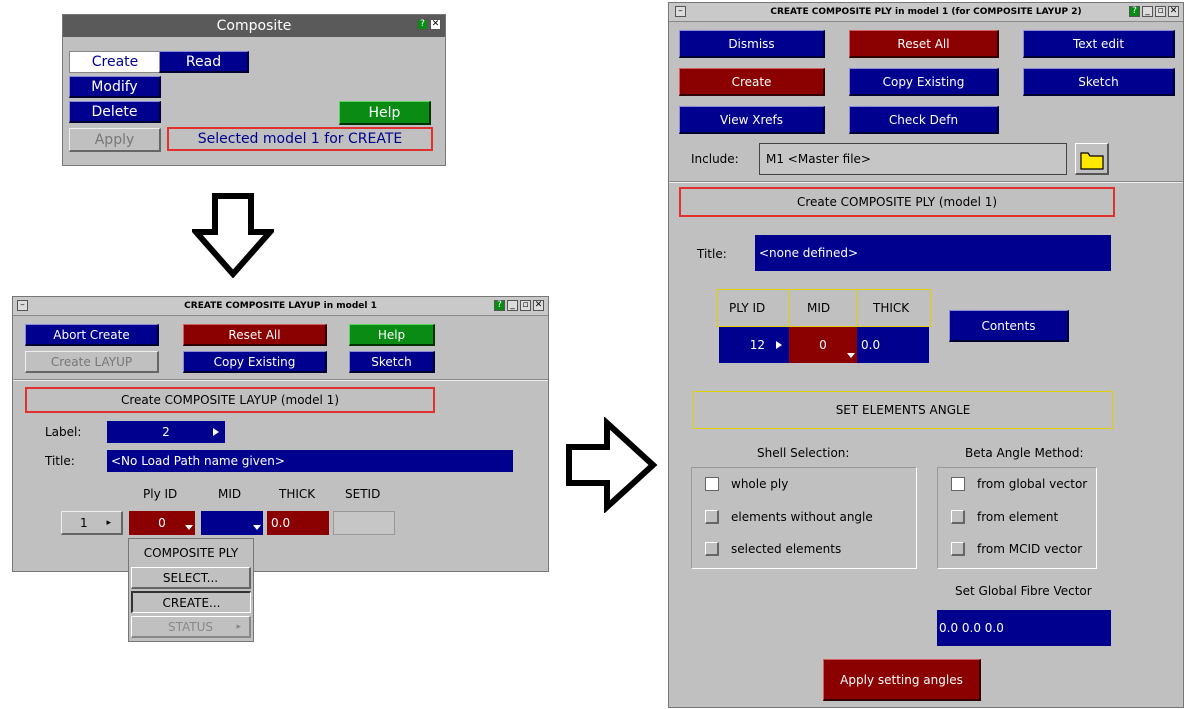 This screenshot has width=1186, height=709. Describe the element at coordinates (933, 253) in the screenshot. I see `ply-title-field: <none defined>` at that location.